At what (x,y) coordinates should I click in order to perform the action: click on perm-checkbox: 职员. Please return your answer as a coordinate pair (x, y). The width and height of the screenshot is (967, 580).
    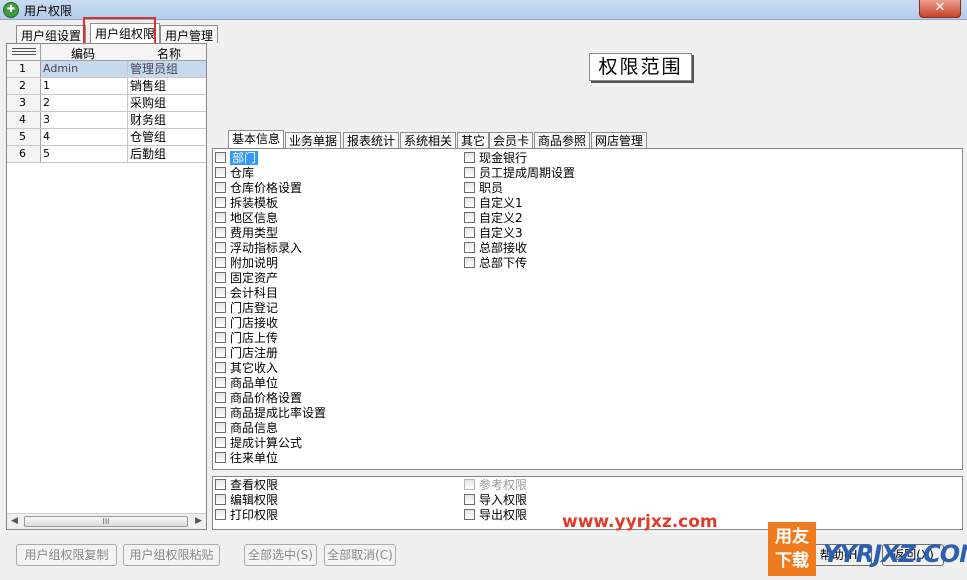
    Looking at the image, I should click on (483, 188).